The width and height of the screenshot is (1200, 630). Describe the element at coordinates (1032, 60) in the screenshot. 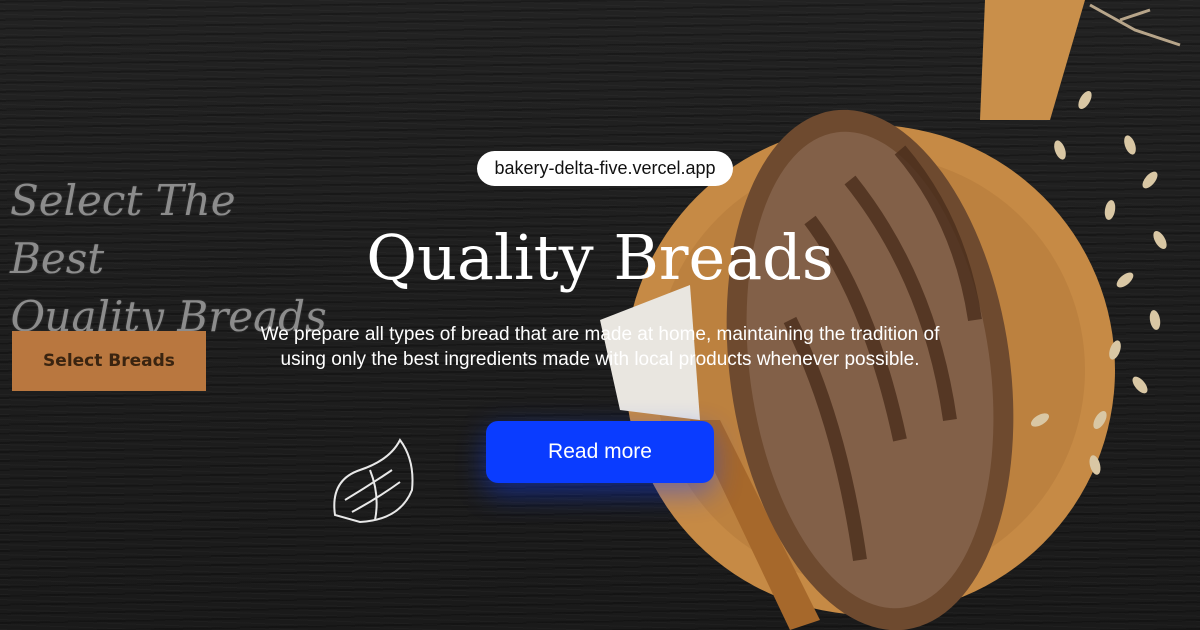

I see `cutting-board-handle` at that location.